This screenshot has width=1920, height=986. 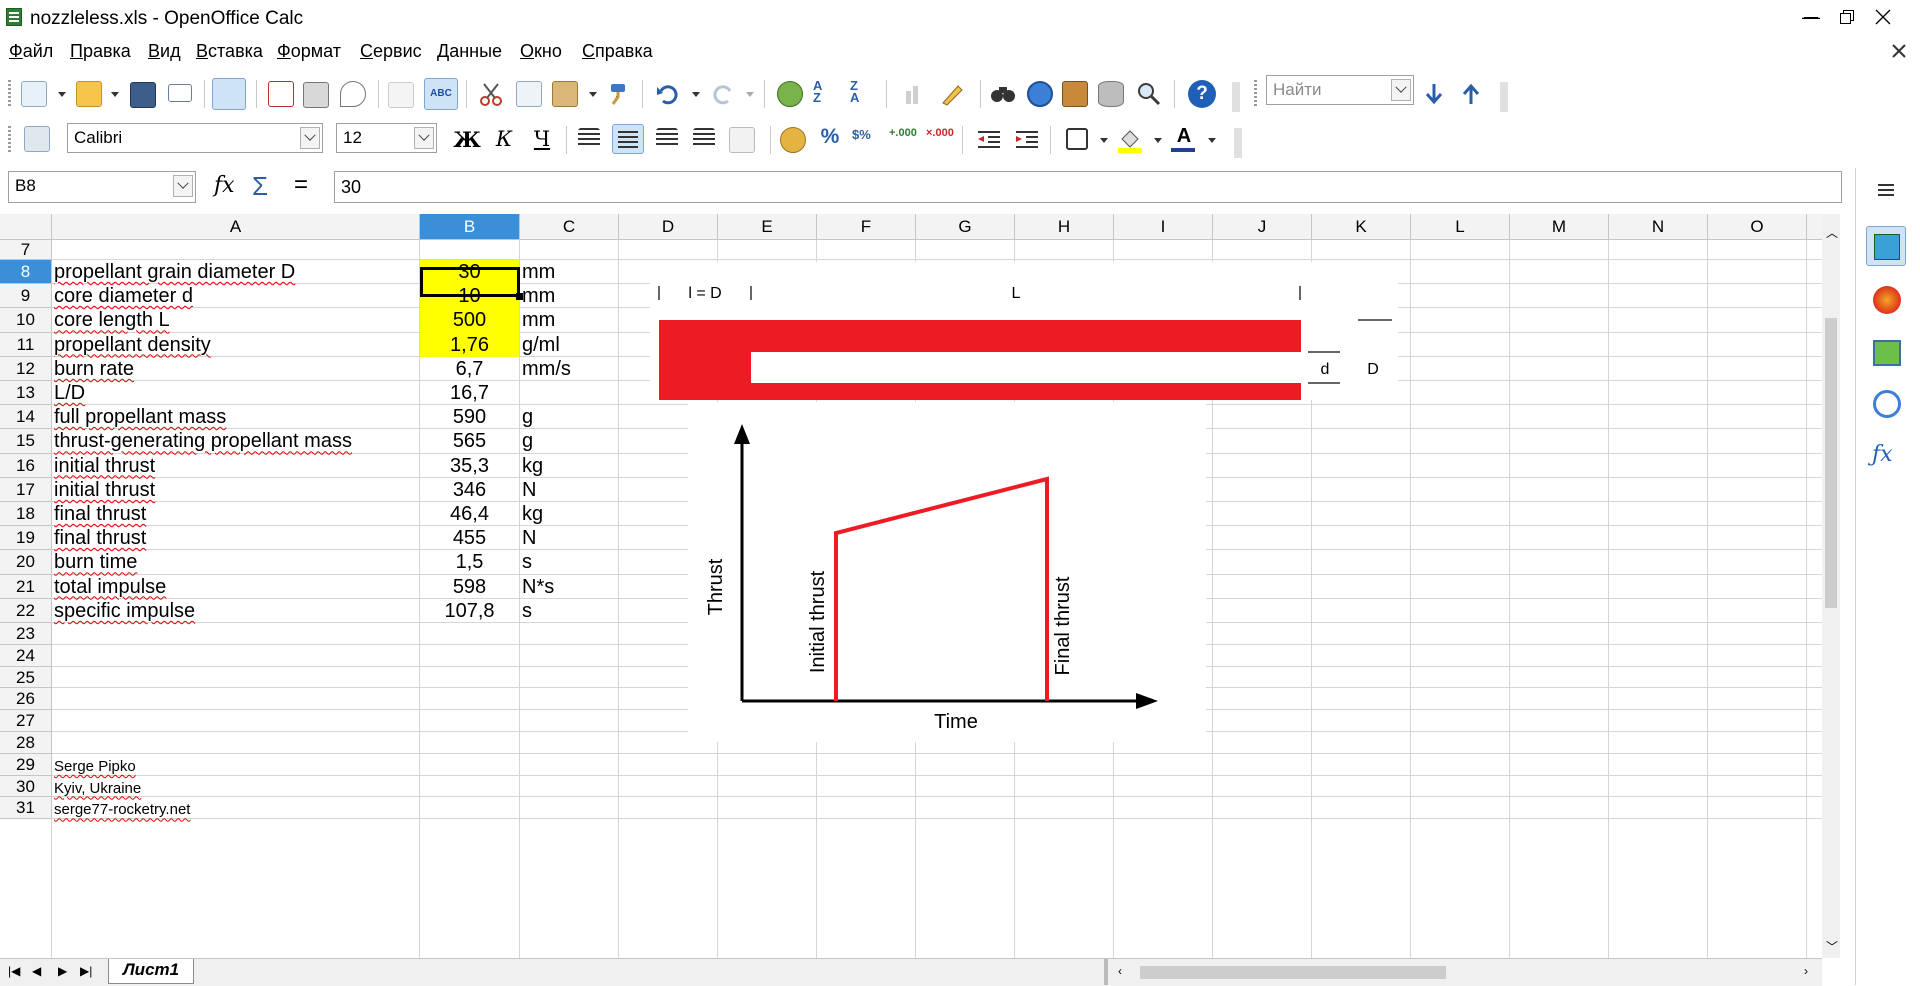 What do you see at coordinates (723, 94) in the screenshot?
I see `redo-icon` at bounding box center [723, 94].